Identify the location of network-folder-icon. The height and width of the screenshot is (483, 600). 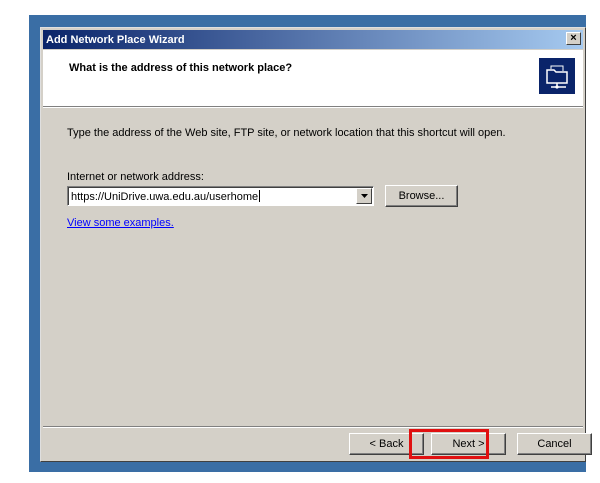
(557, 76).